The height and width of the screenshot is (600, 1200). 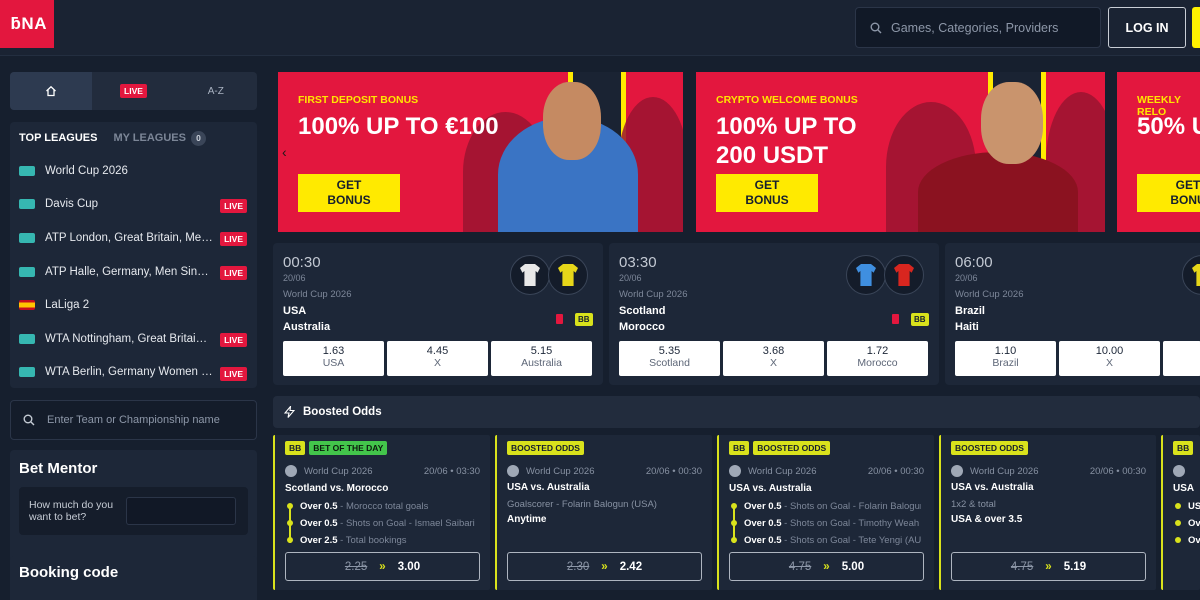 What do you see at coordinates (333, 363) in the screenshot?
I see `odds-label: USA` at bounding box center [333, 363].